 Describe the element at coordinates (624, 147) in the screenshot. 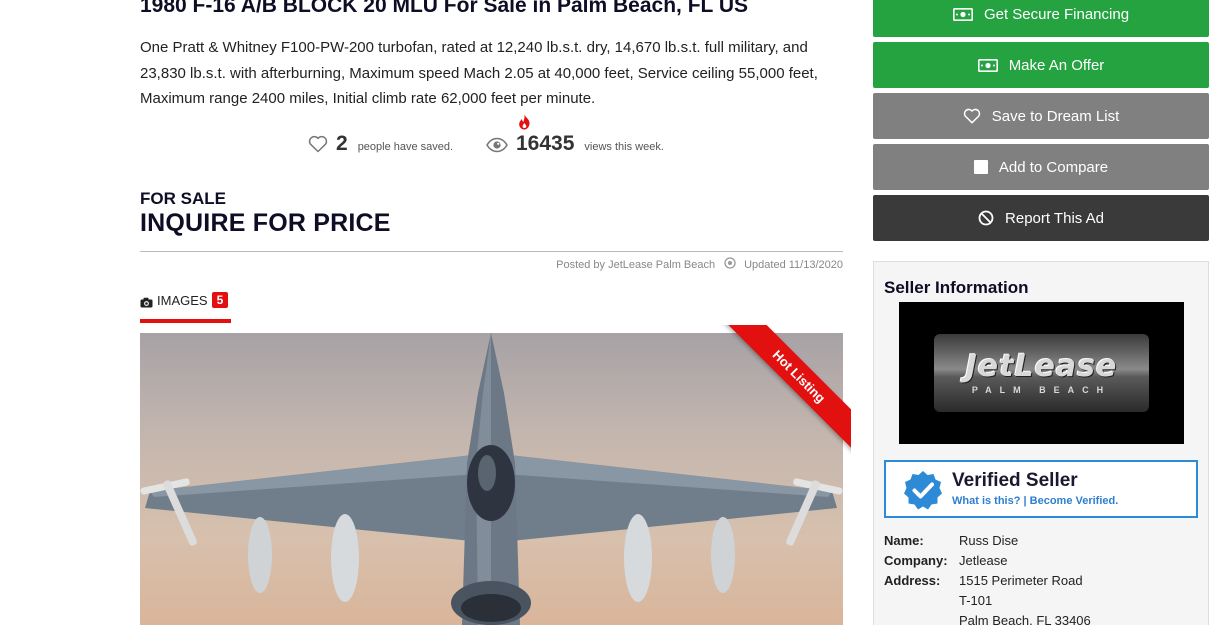

I see `views-text: views this week.` at that location.